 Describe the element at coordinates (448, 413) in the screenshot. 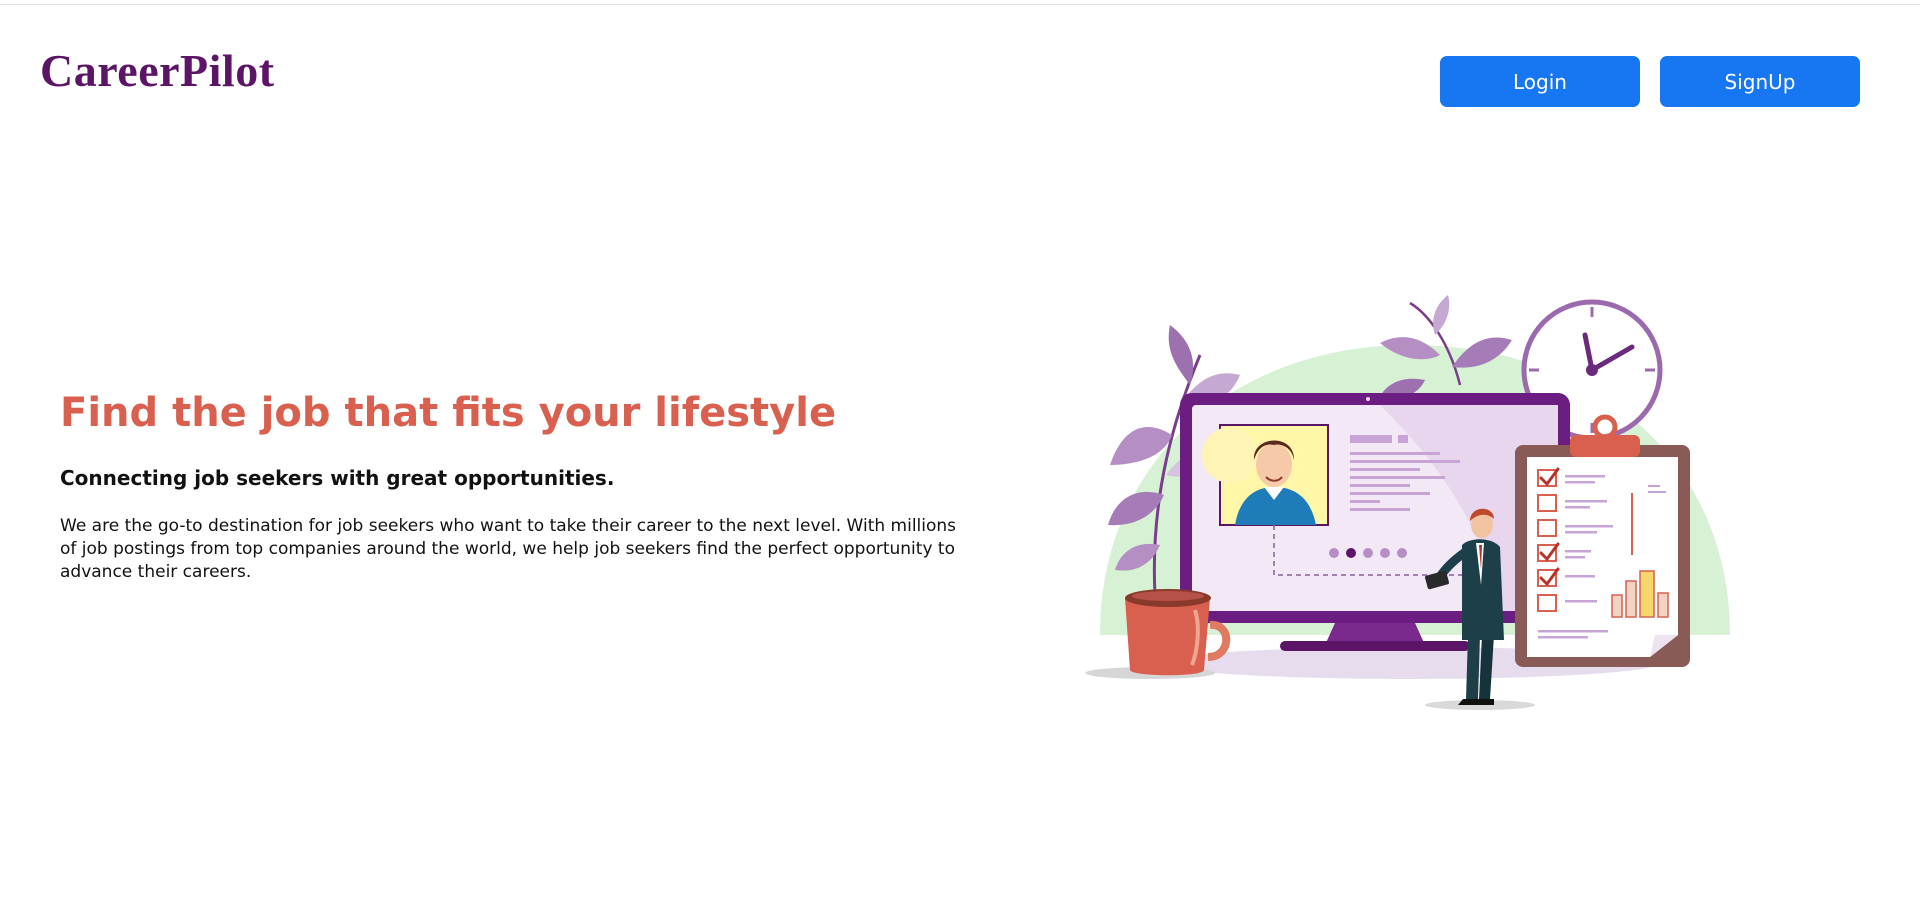

I see `hero-title: Find the job that fits your lifestyle` at that location.